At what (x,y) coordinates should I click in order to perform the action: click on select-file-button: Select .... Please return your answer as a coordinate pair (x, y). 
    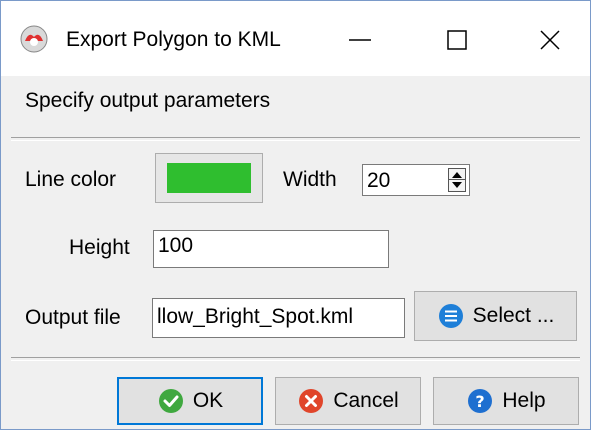
    Looking at the image, I should click on (495, 316).